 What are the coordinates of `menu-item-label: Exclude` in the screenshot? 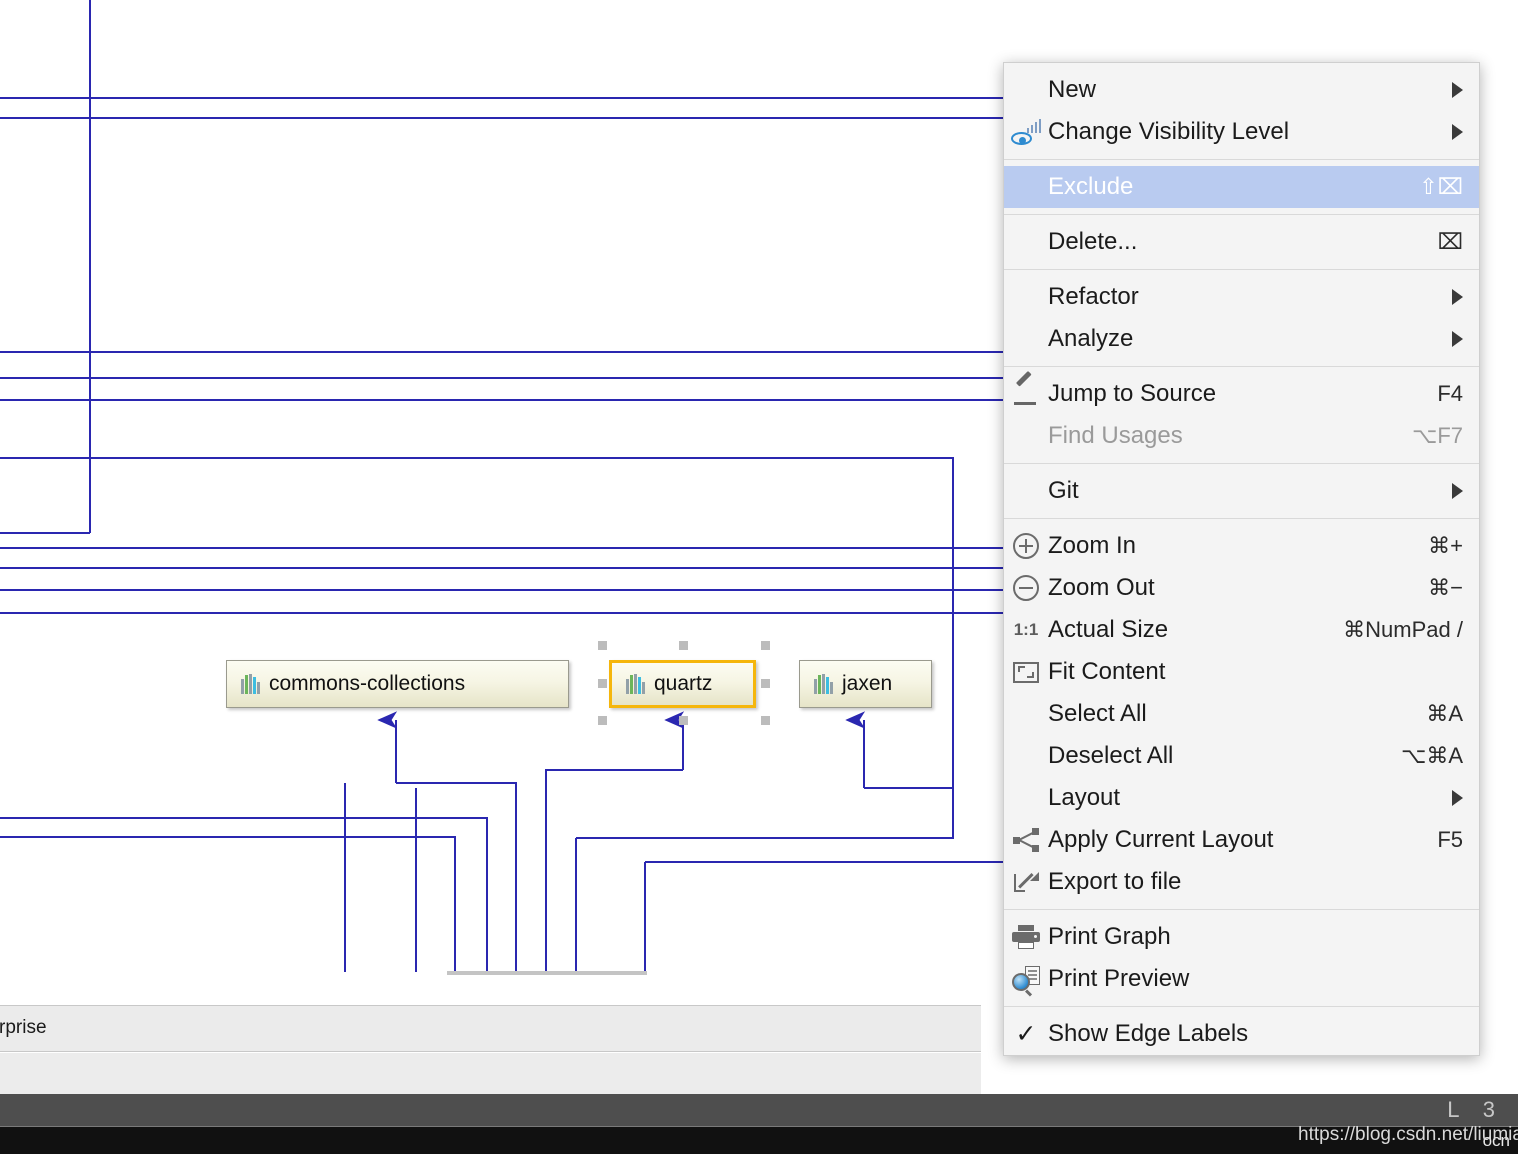 It's located at (1091, 186).